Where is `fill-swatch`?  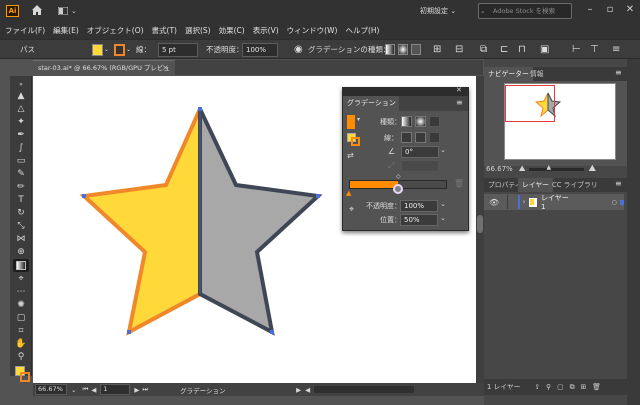
fill-swatch is located at coordinates (97, 50).